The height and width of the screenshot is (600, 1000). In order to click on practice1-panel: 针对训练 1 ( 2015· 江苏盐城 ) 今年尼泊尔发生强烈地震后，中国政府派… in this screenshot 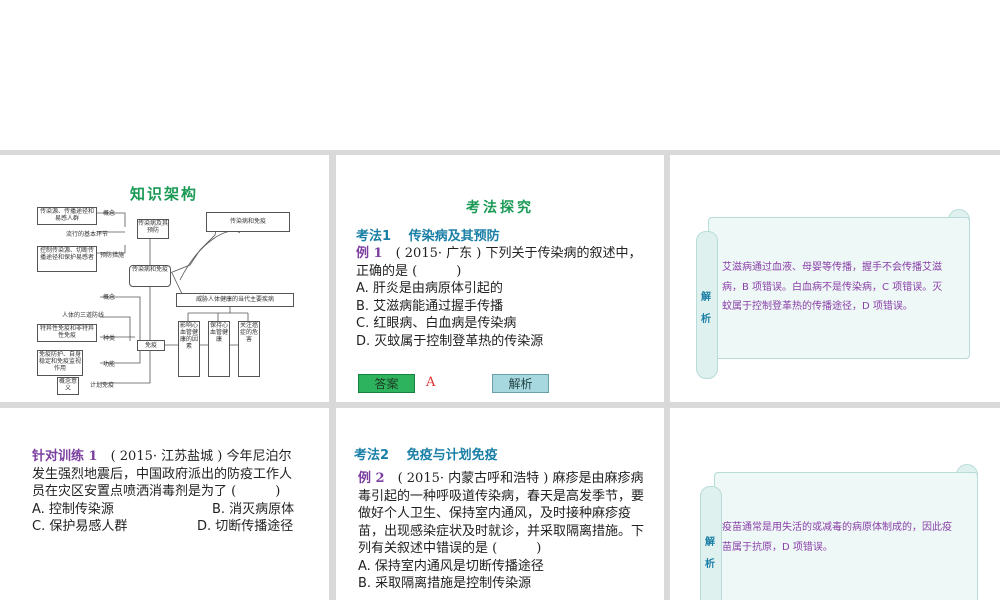, I will do `click(164, 504)`.